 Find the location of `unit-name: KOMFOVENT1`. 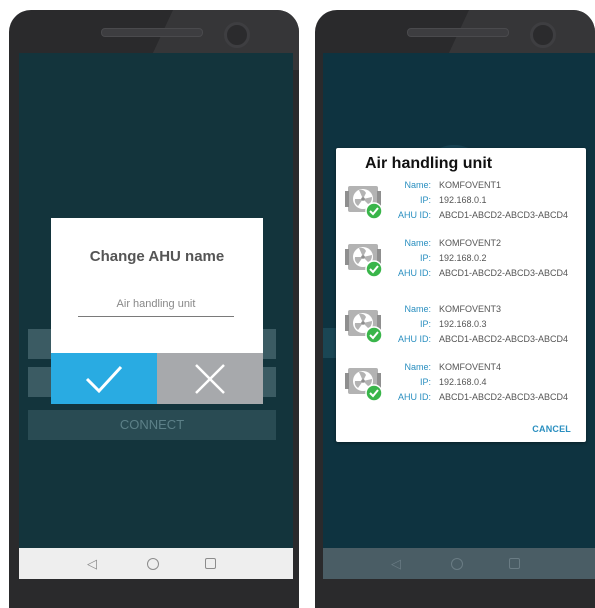

unit-name: KOMFOVENT1 is located at coordinates (470, 185).